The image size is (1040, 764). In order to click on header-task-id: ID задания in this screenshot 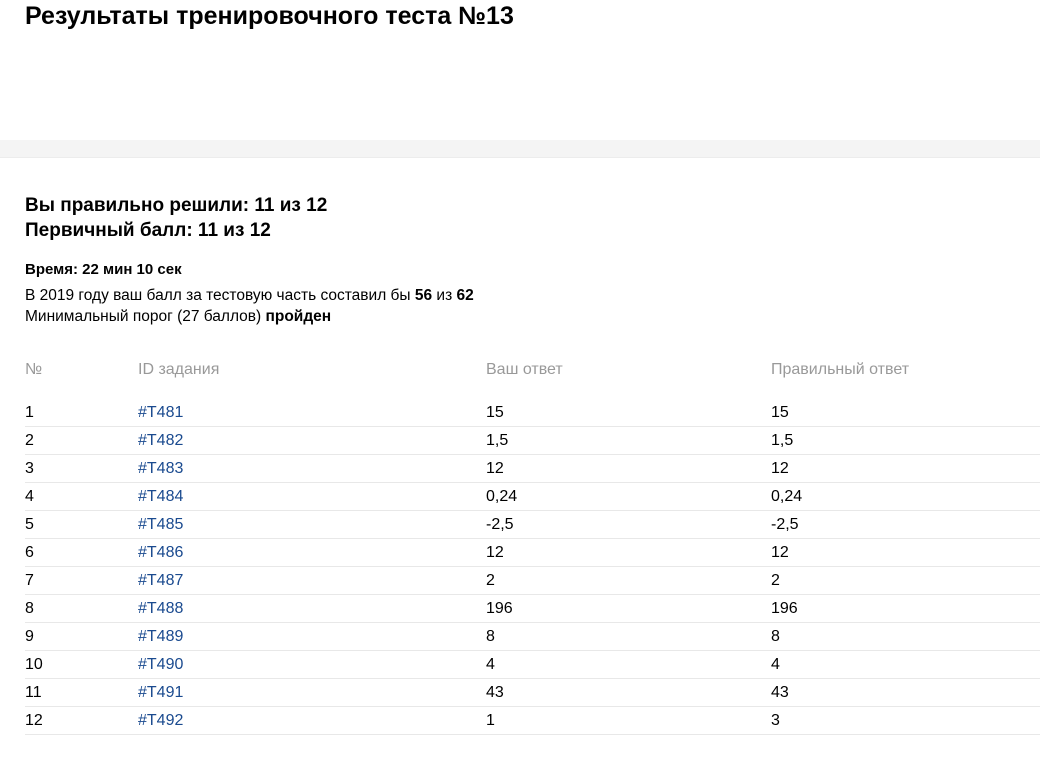, I will do `click(179, 369)`.